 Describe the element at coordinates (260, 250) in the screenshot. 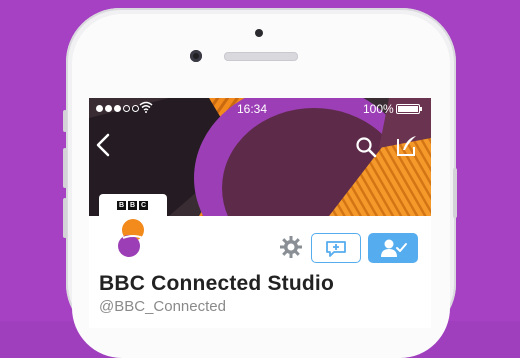

I see `profile-actions` at that location.